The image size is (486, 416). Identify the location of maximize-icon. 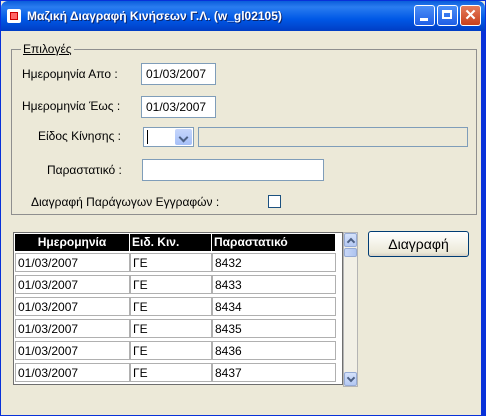
(447, 14).